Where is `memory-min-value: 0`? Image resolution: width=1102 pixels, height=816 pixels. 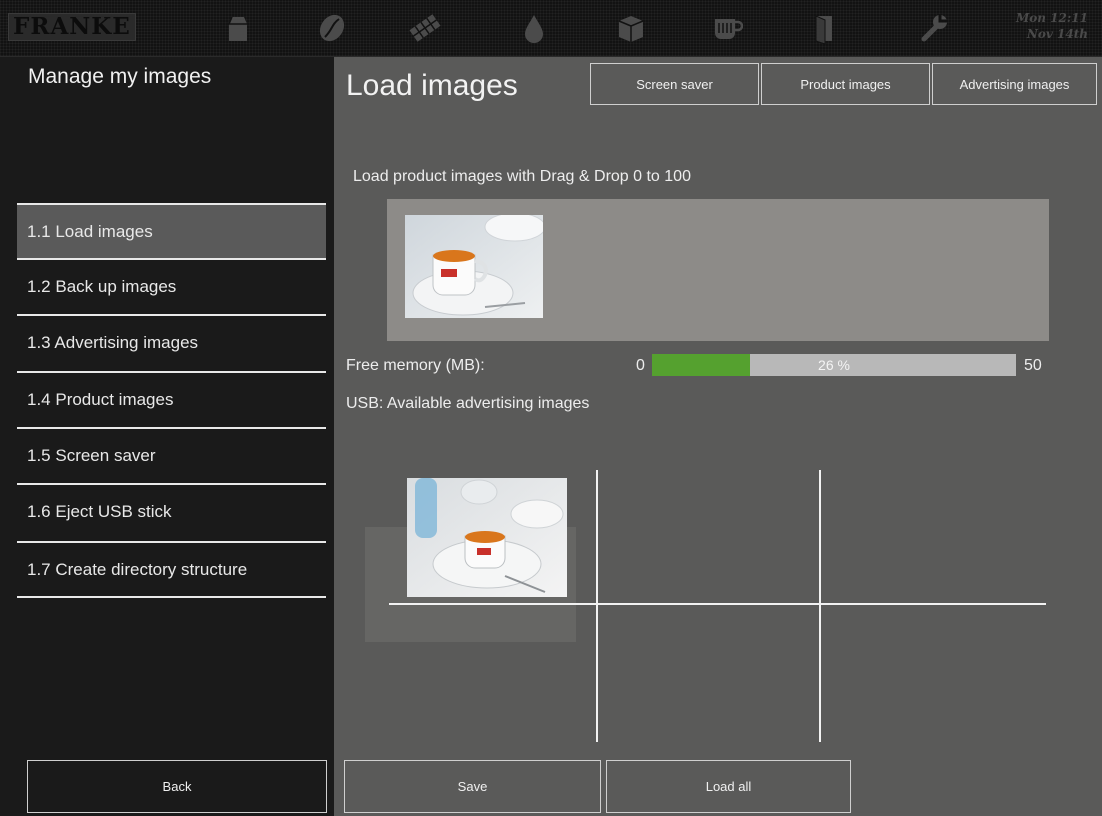
memory-min-value: 0 is located at coordinates (640, 365).